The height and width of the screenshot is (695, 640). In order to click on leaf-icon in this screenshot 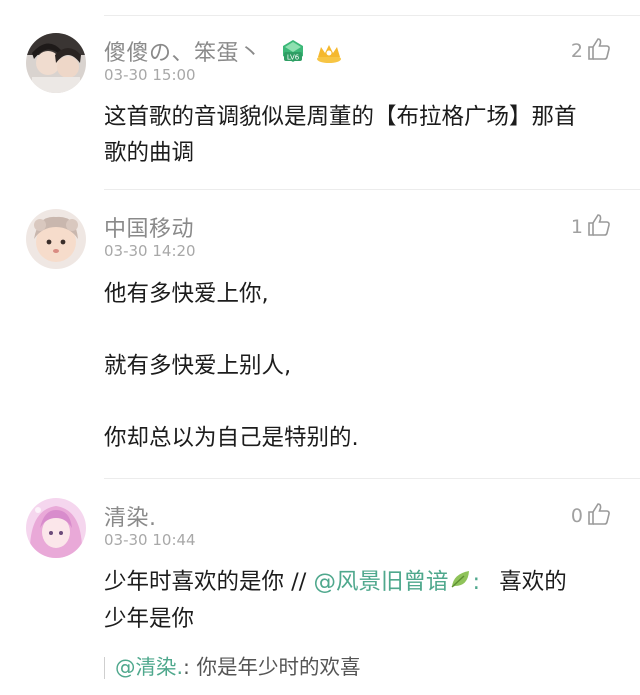, I will do `click(461, 583)`.